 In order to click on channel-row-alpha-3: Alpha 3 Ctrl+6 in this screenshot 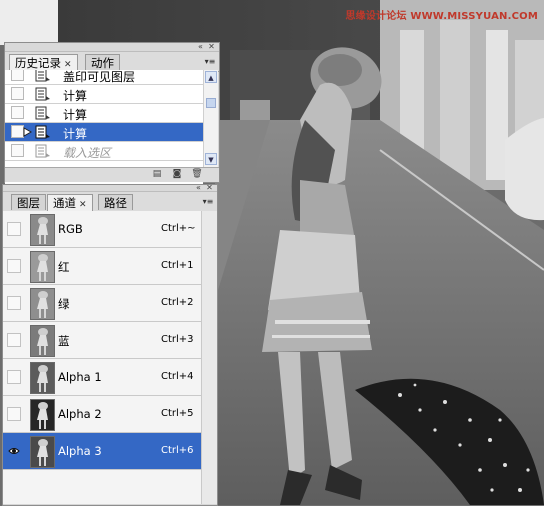, I will do `click(102, 451)`.